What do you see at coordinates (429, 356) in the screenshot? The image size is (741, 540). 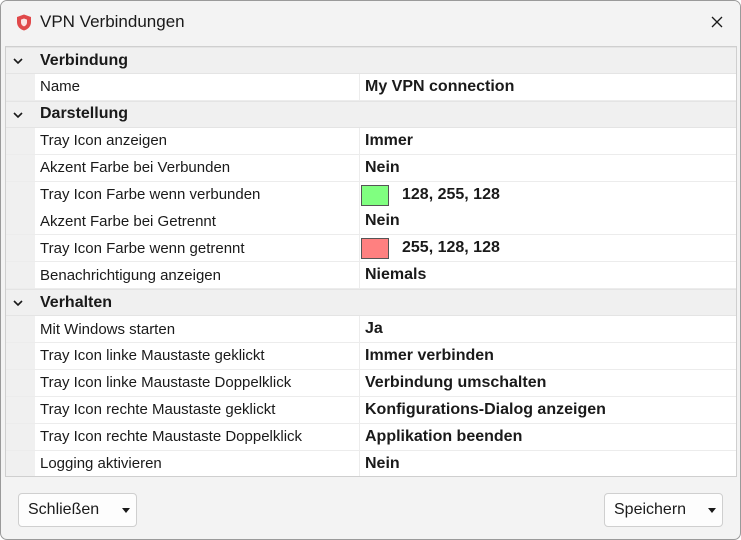 I see `property-value: Immer verbinden` at bounding box center [429, 356].